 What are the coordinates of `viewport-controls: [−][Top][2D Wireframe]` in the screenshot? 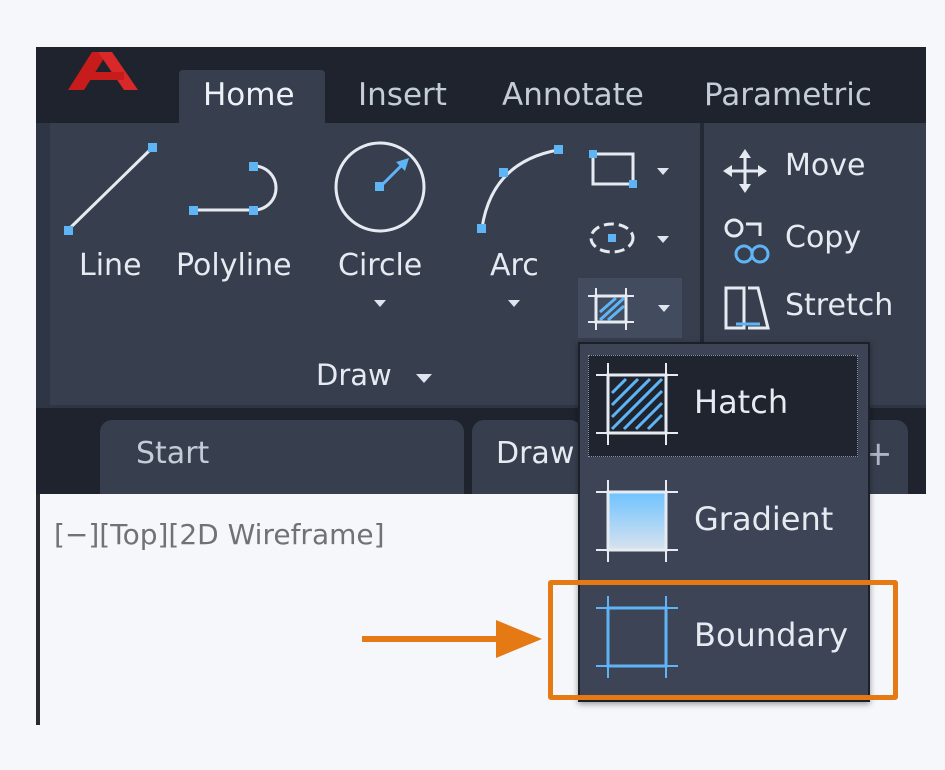 It's located at (219, 534).